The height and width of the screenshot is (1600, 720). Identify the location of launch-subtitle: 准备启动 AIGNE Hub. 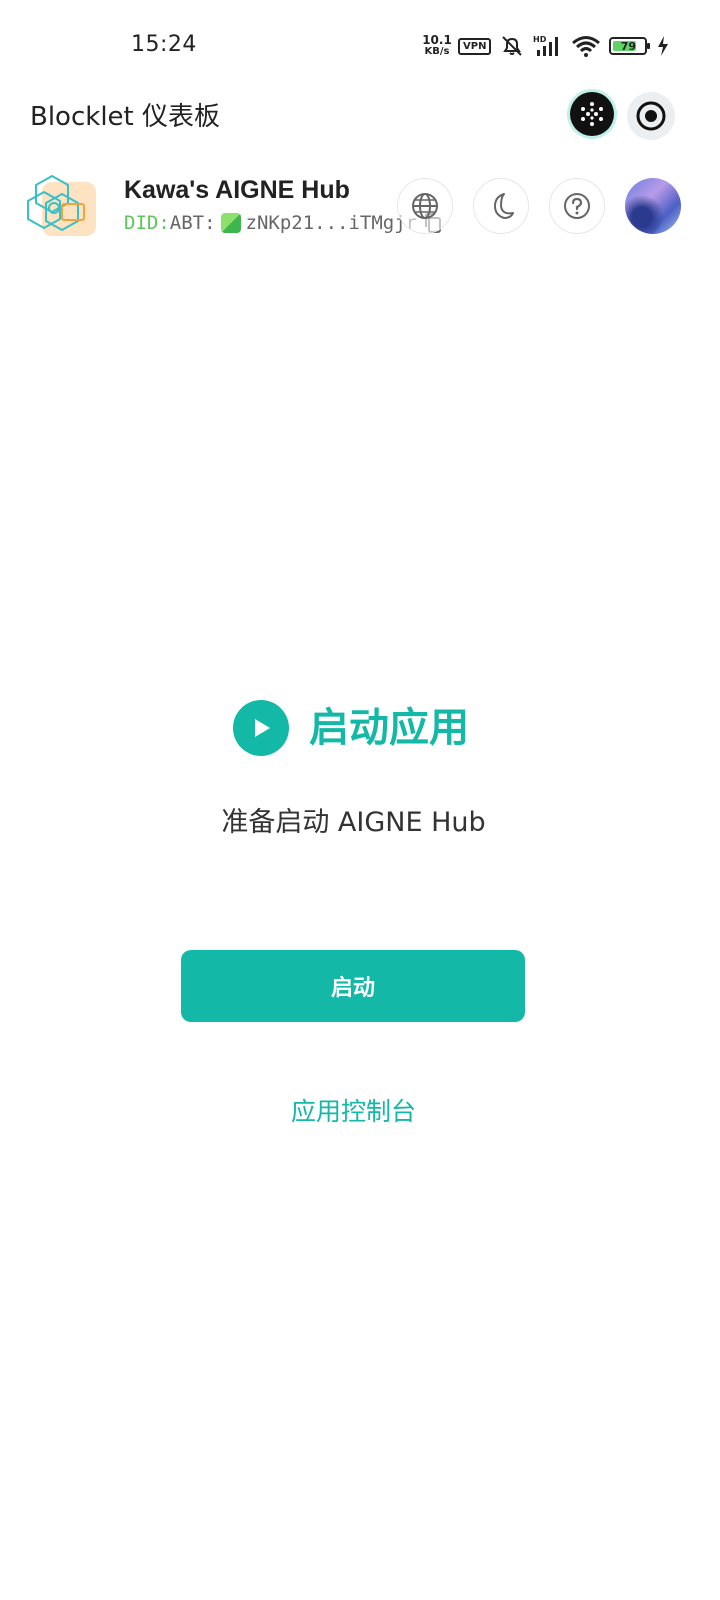
(353, 822).